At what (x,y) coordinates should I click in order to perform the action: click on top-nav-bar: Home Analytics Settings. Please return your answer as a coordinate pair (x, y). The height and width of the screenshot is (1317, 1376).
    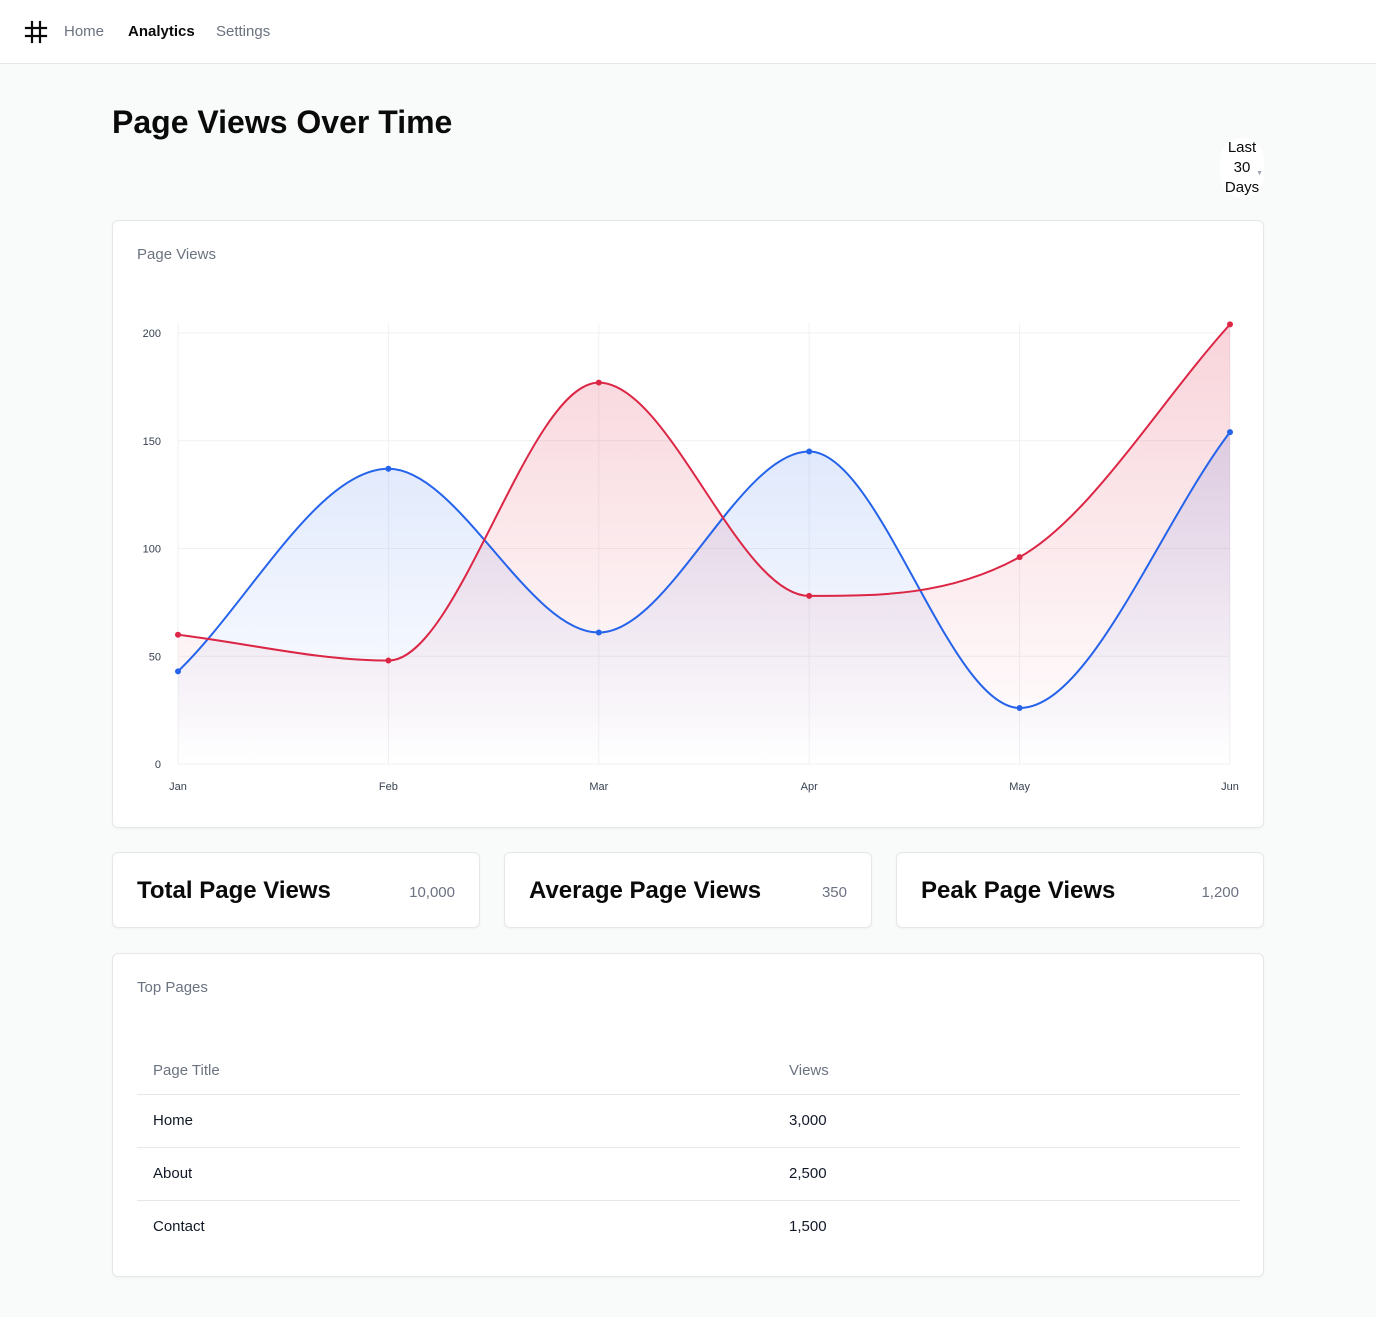
    Looking at the image, I should click on (688, 32).